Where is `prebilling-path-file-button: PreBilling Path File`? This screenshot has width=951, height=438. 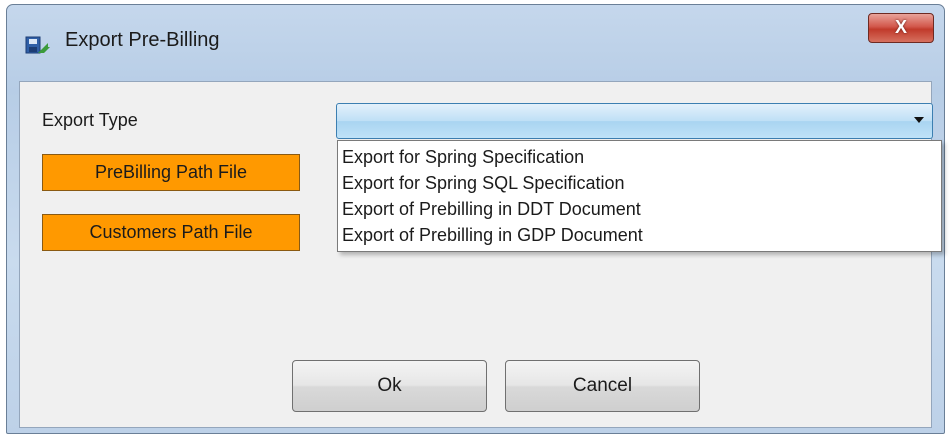
prebilling-path-file-button: PreBilling Path File is located at coordinates (171, 172).